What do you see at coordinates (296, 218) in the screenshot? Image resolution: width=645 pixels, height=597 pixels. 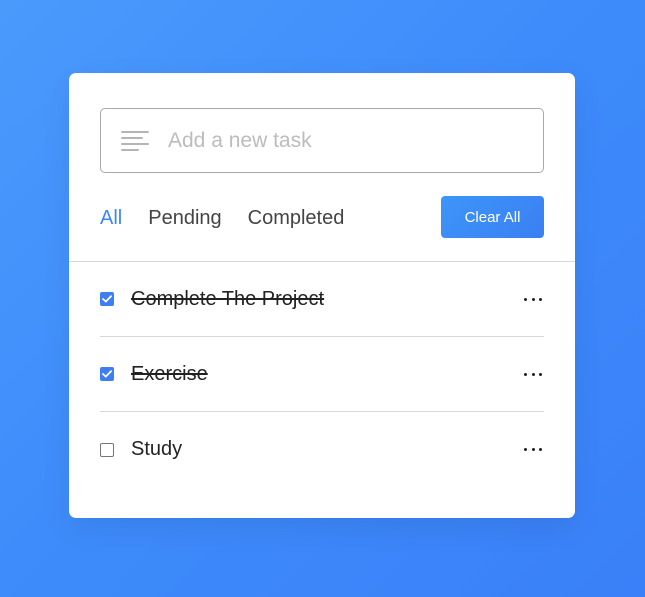 I see `filter-completed: Completed` at bounding box center [296, 218].